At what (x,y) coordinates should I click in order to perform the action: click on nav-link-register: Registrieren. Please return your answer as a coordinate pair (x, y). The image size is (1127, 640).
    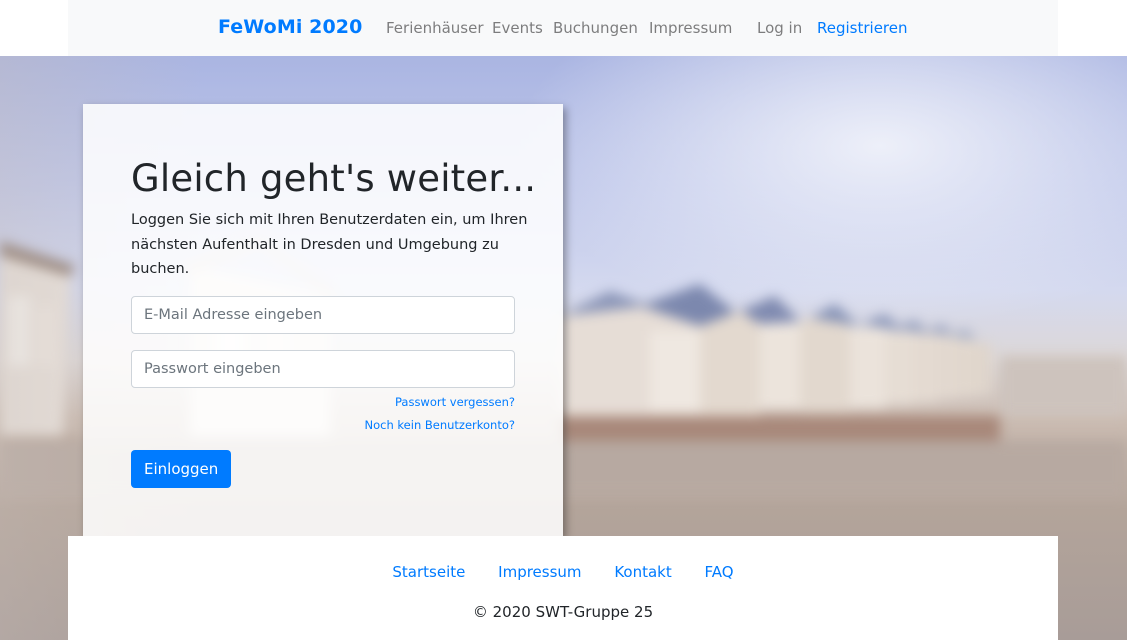
    Looking at the image, I should click on (862, 28).